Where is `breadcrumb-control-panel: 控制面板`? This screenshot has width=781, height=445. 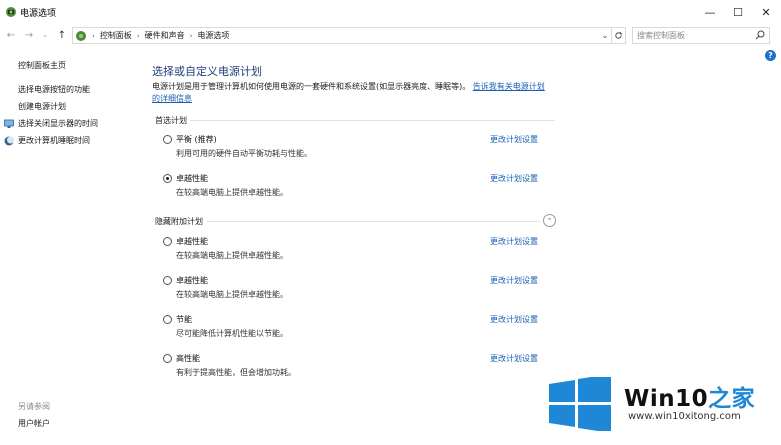 breadcrumb-control-panel: 控制面板 is located at coordinates (116, 35).